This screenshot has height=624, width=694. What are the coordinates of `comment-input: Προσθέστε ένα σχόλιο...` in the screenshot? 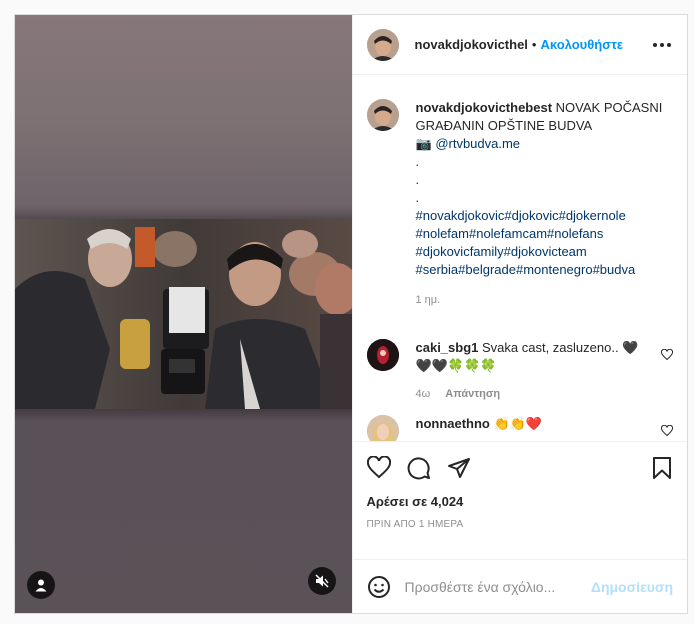 It's located at (498, 587).